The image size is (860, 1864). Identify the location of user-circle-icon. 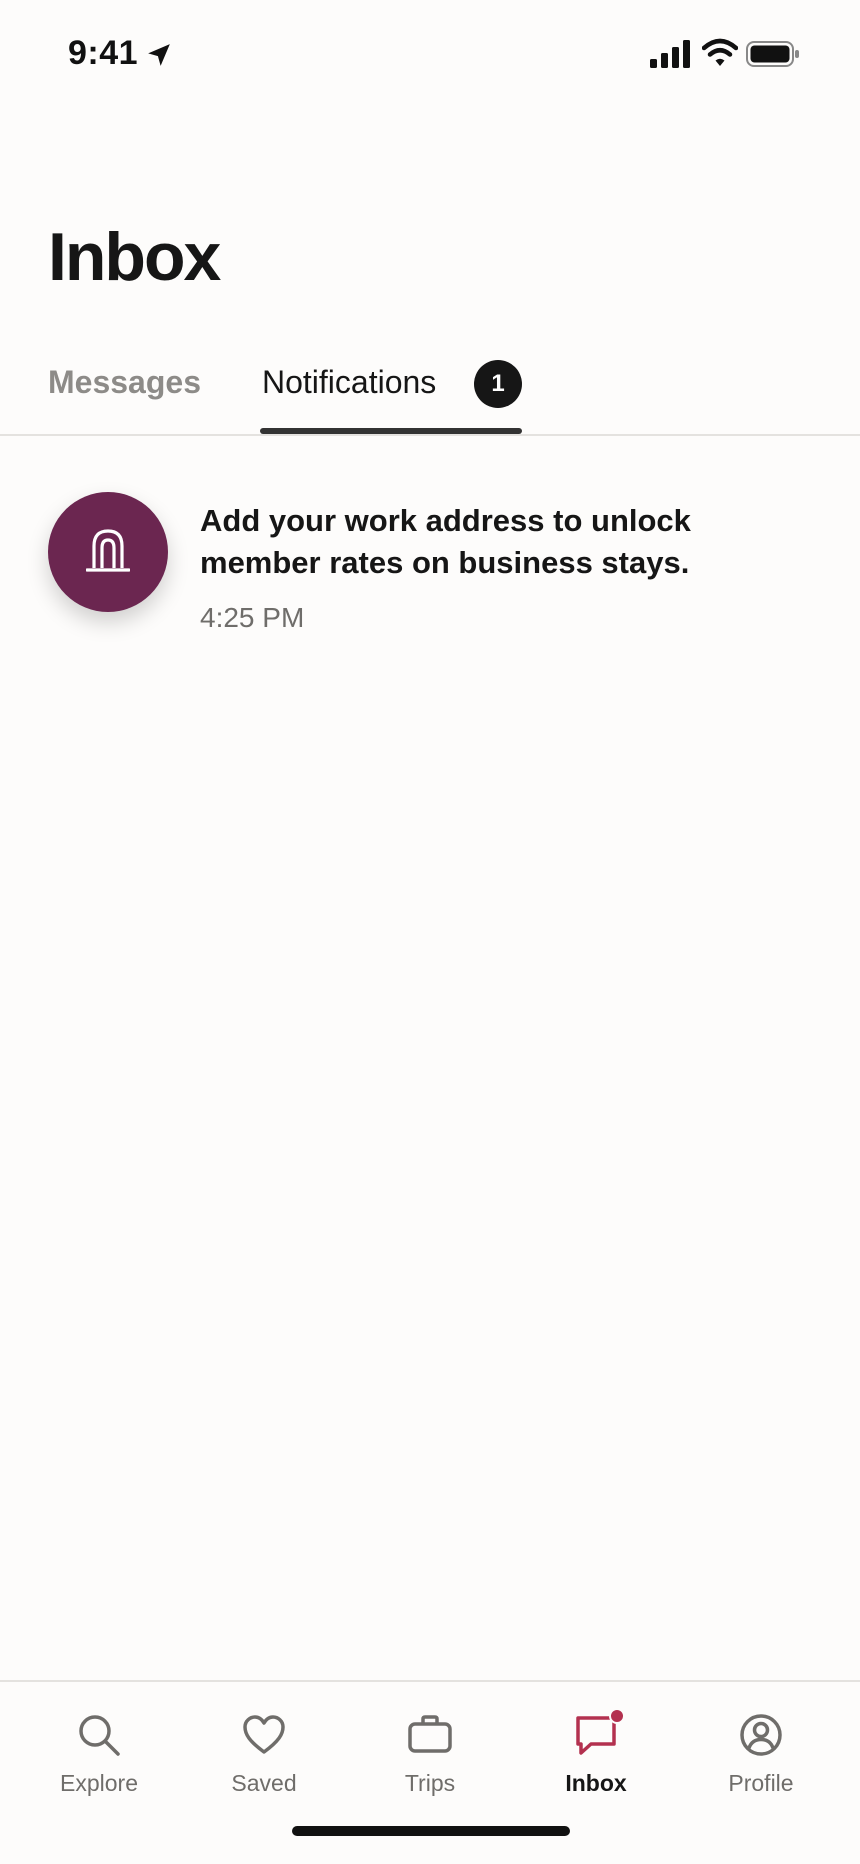
(761, 1735).